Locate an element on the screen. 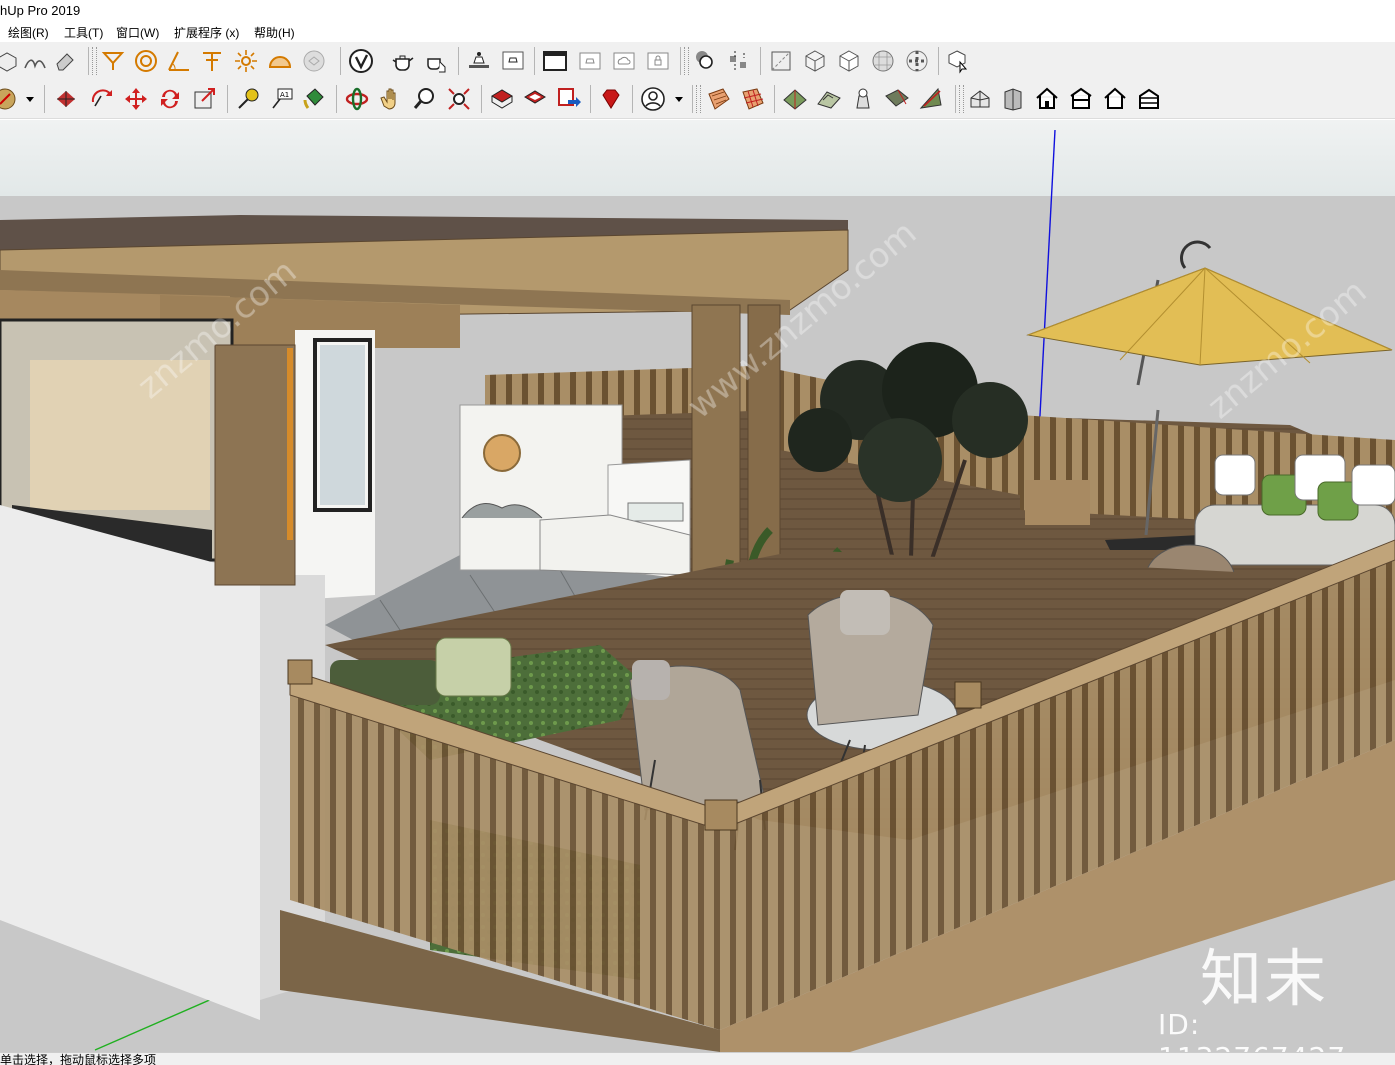  move-arrows-icon is located at coordinates (136, 99).